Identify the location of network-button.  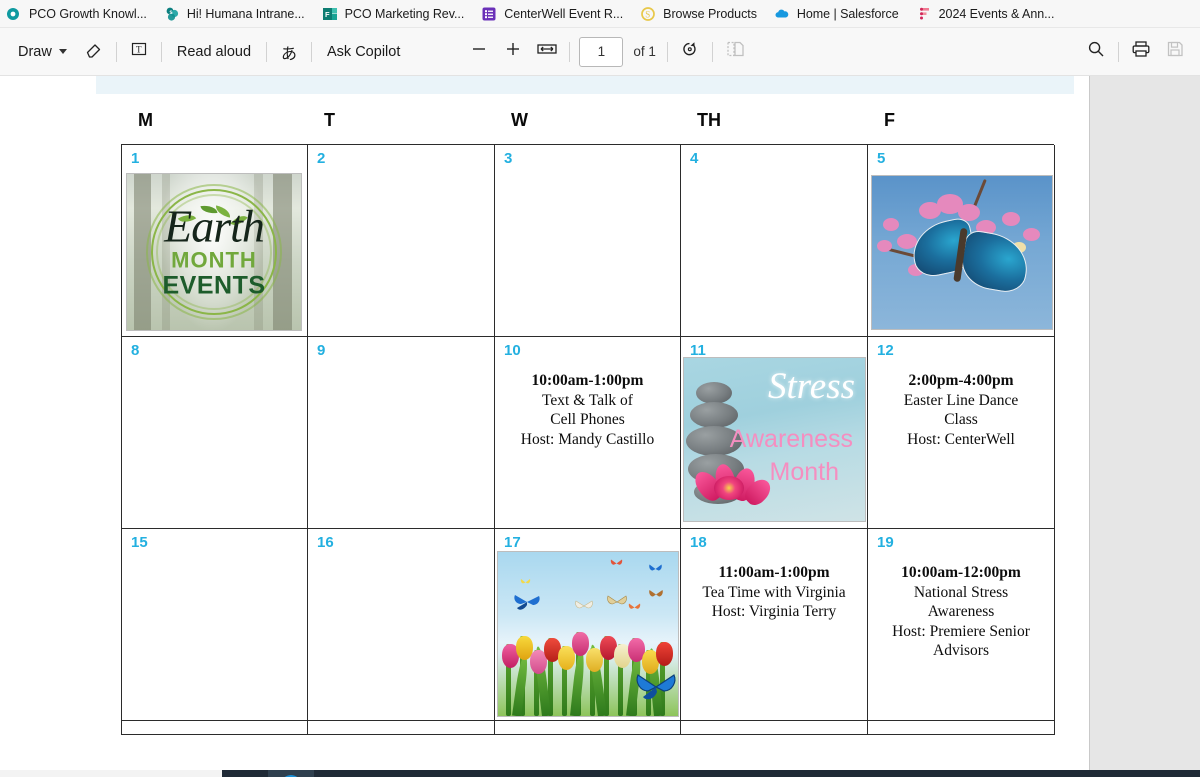
(1144, 773).